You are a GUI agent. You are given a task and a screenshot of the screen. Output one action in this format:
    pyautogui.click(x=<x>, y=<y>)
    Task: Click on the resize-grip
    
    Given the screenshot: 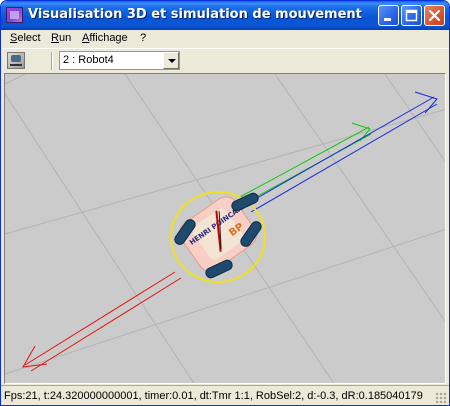 What is the action you would take?
    pyautogui.click(x=441, y=398)
    